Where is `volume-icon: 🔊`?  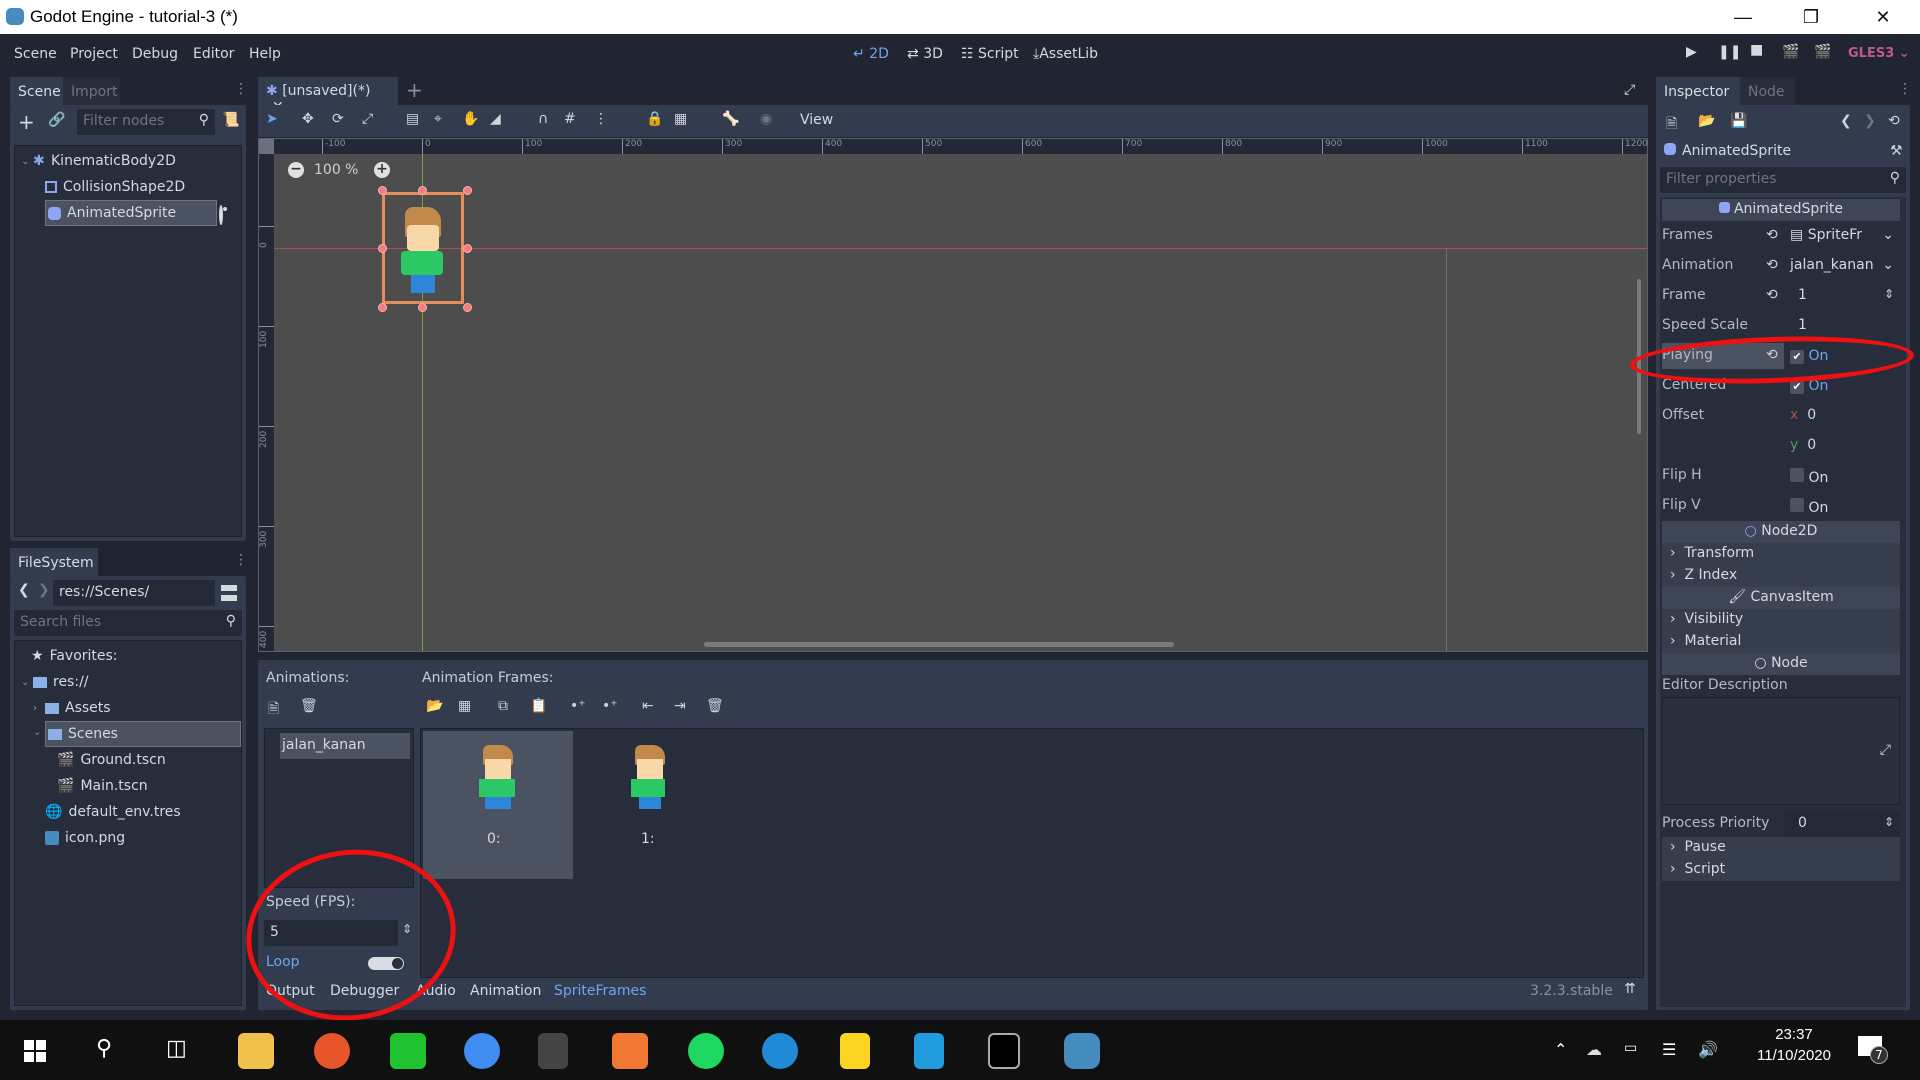
volume-icon: 🔊 is located at coordinates (1708, 1049).